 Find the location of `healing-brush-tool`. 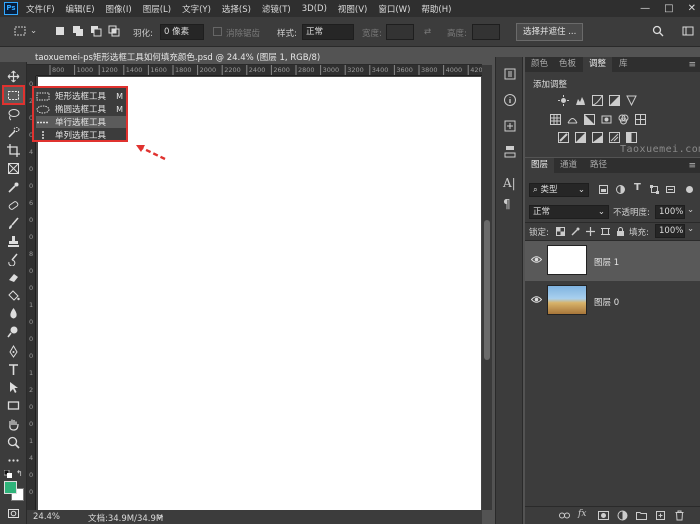

healing-brush-tool is located at coordinates (13, 205).